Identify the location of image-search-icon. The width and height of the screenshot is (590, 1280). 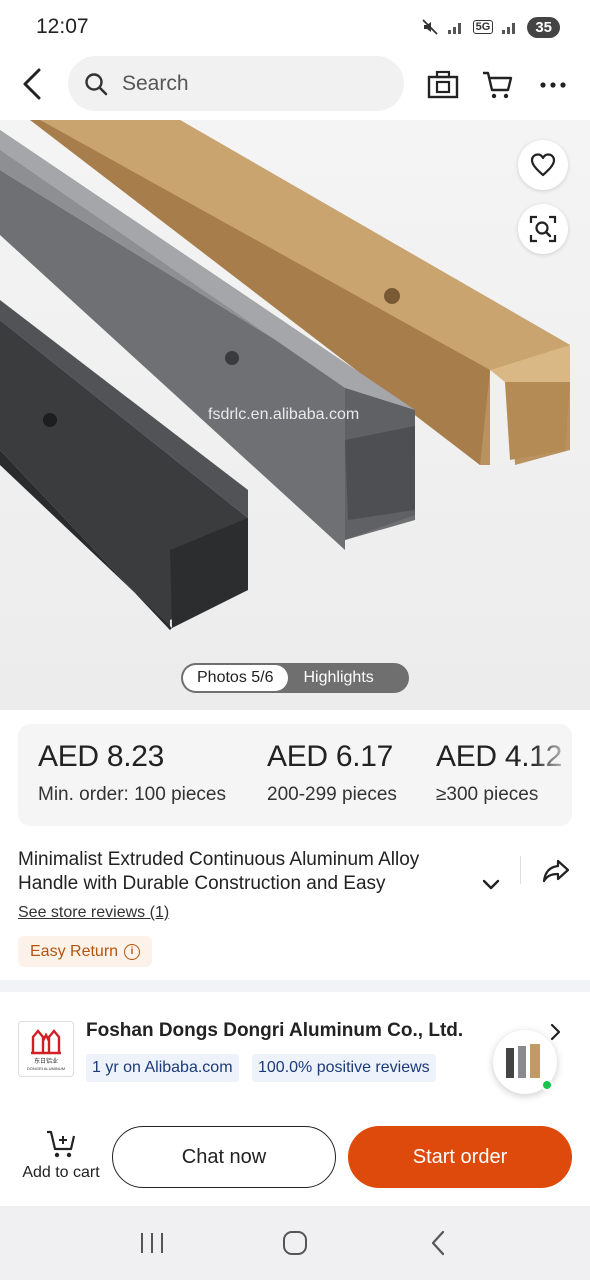
(543, 229).